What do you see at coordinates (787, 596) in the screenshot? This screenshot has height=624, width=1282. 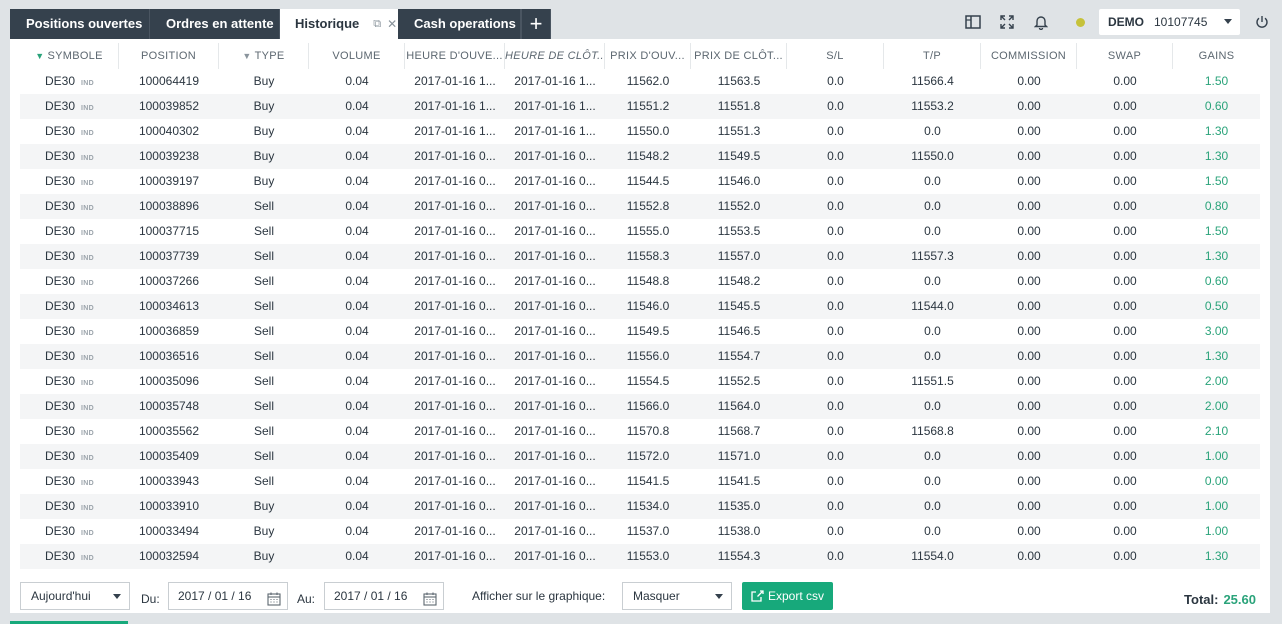 I see `export-csv-button: Export csv` at bounding box center [787, 596].